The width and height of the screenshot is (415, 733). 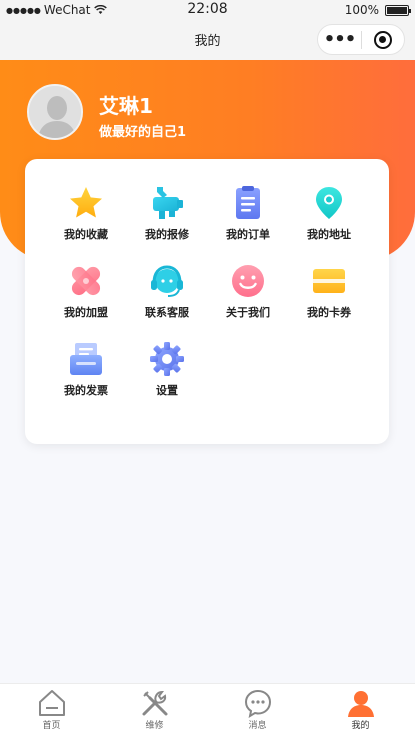 I want to click on tab-repair: 维修, so click(x=154, y=708).